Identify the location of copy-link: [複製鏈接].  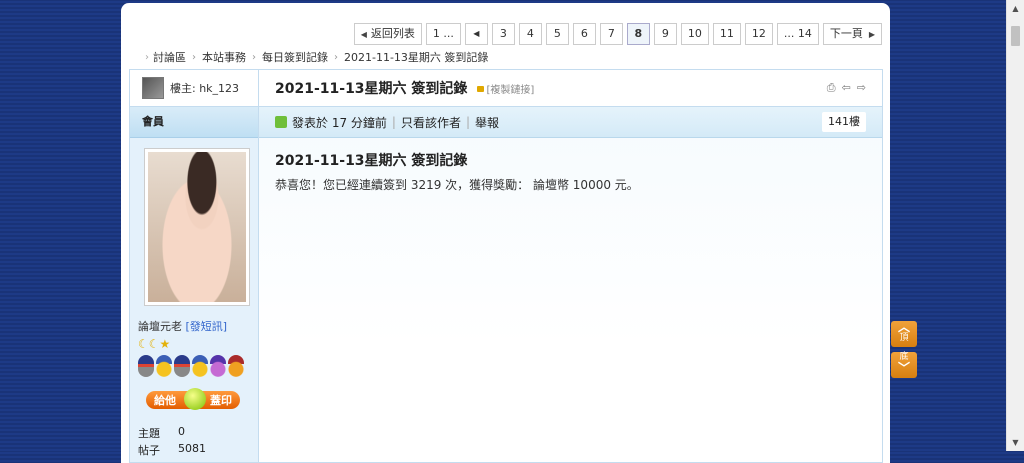
(510, 88).